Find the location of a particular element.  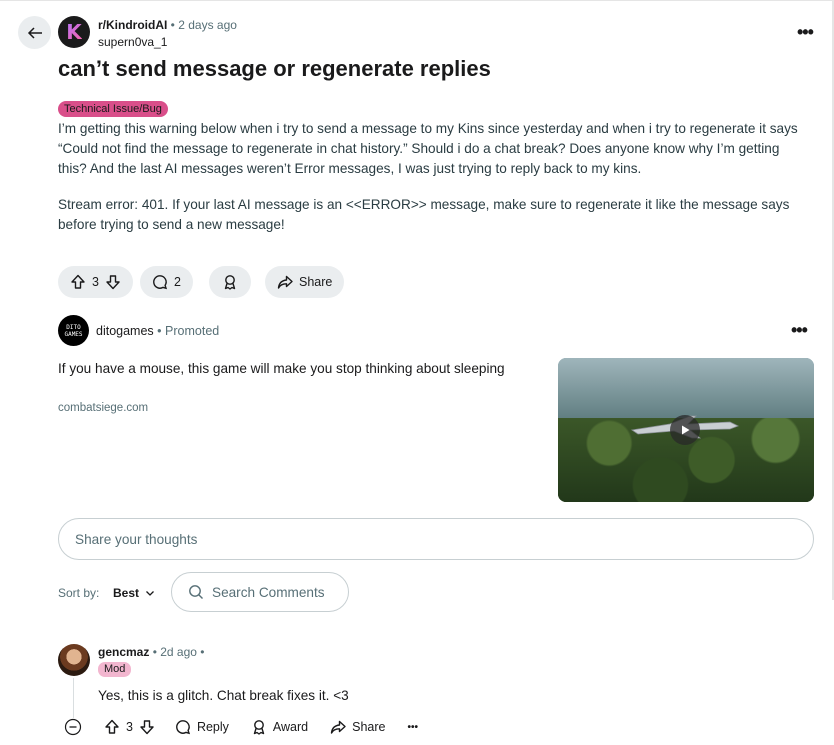

comment-award-icon is located at coordinates (259, 727).